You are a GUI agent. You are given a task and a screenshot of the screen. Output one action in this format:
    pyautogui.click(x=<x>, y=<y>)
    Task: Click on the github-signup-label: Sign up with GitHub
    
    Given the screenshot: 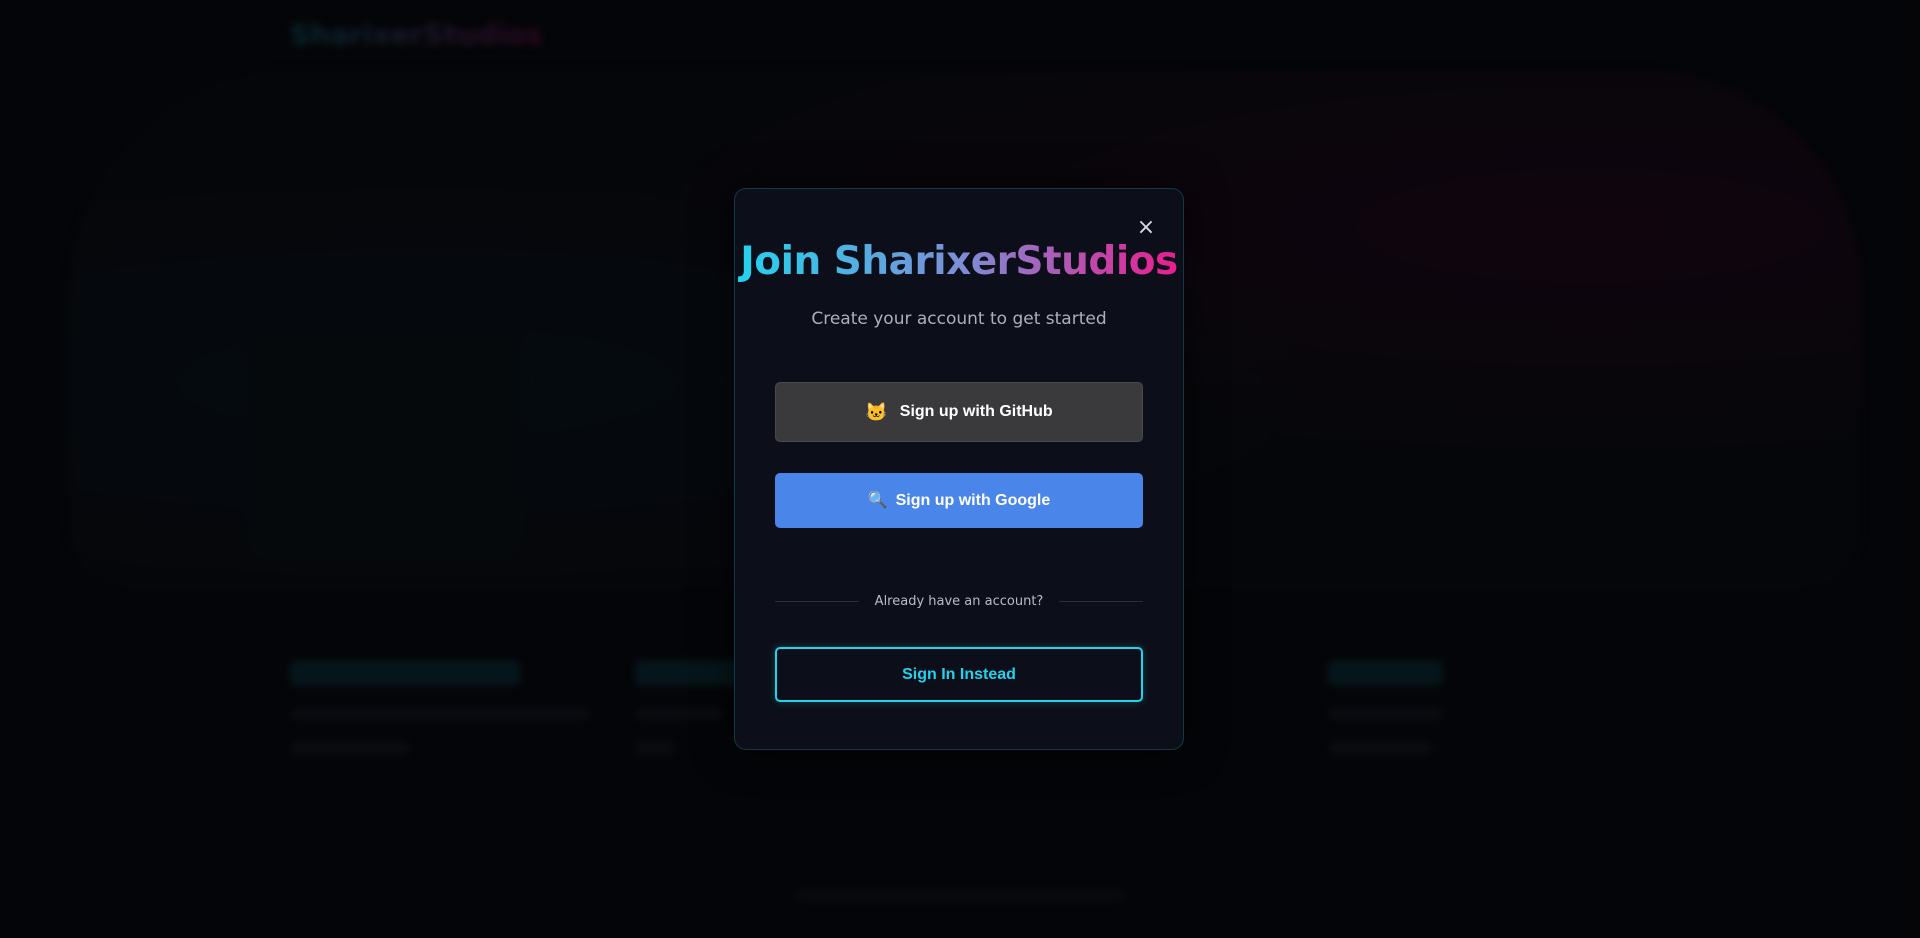 What is the action you would take?
    pyautogui.click(x=976, y=411)
    